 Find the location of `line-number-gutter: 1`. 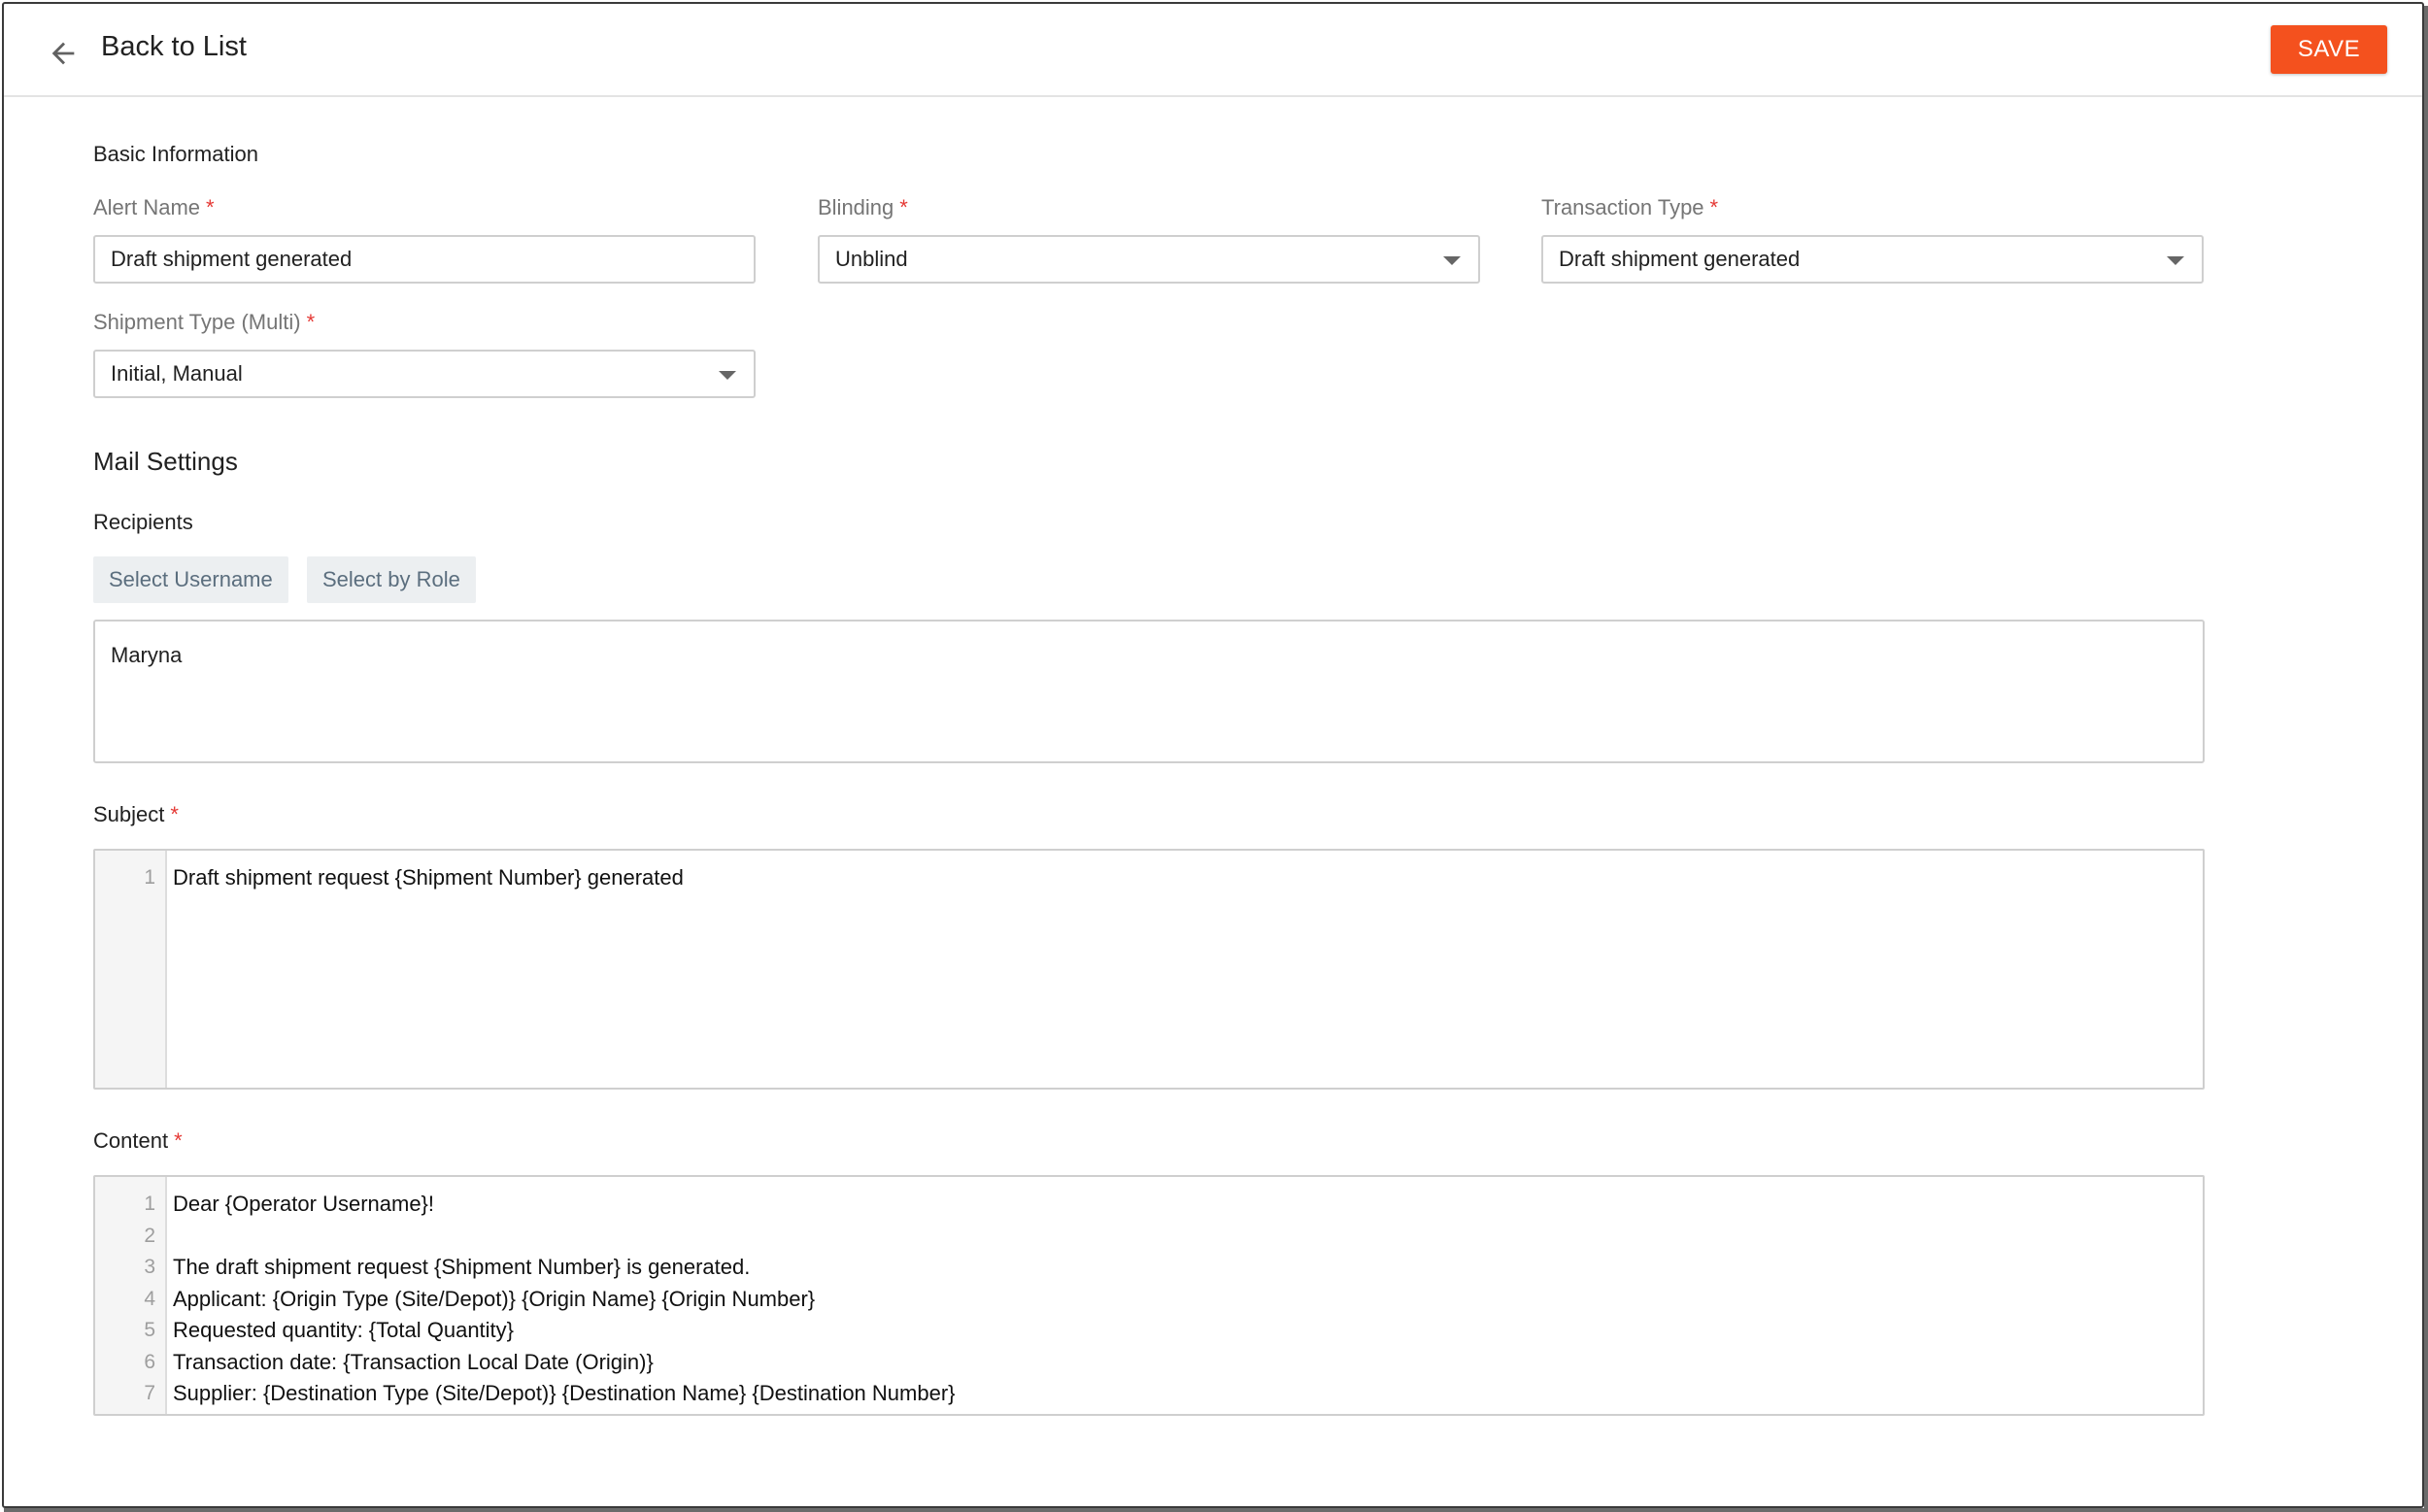

line-number-gutter: 1 is located at coordinates (131, 969).